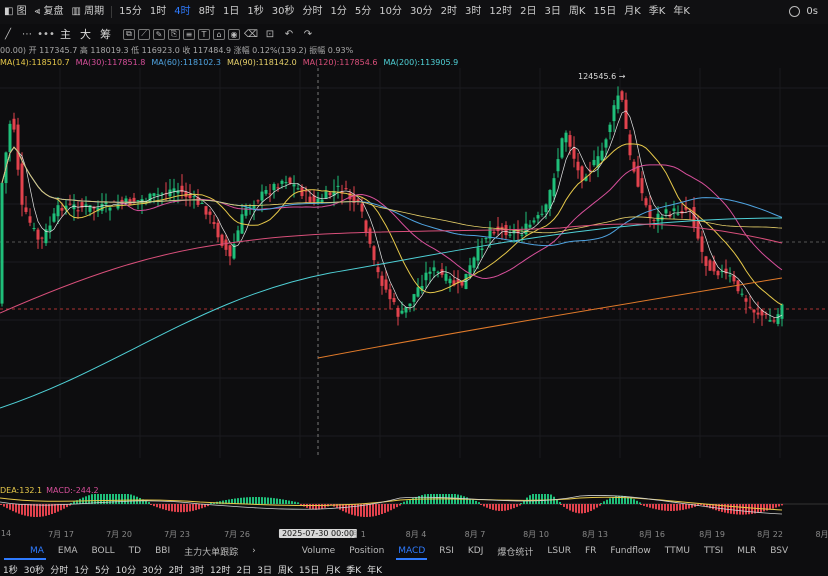  Describe the element at coordinates (34, 569) in the screenshot. I see `bottom-timeframe-1: 30秒` at that location.